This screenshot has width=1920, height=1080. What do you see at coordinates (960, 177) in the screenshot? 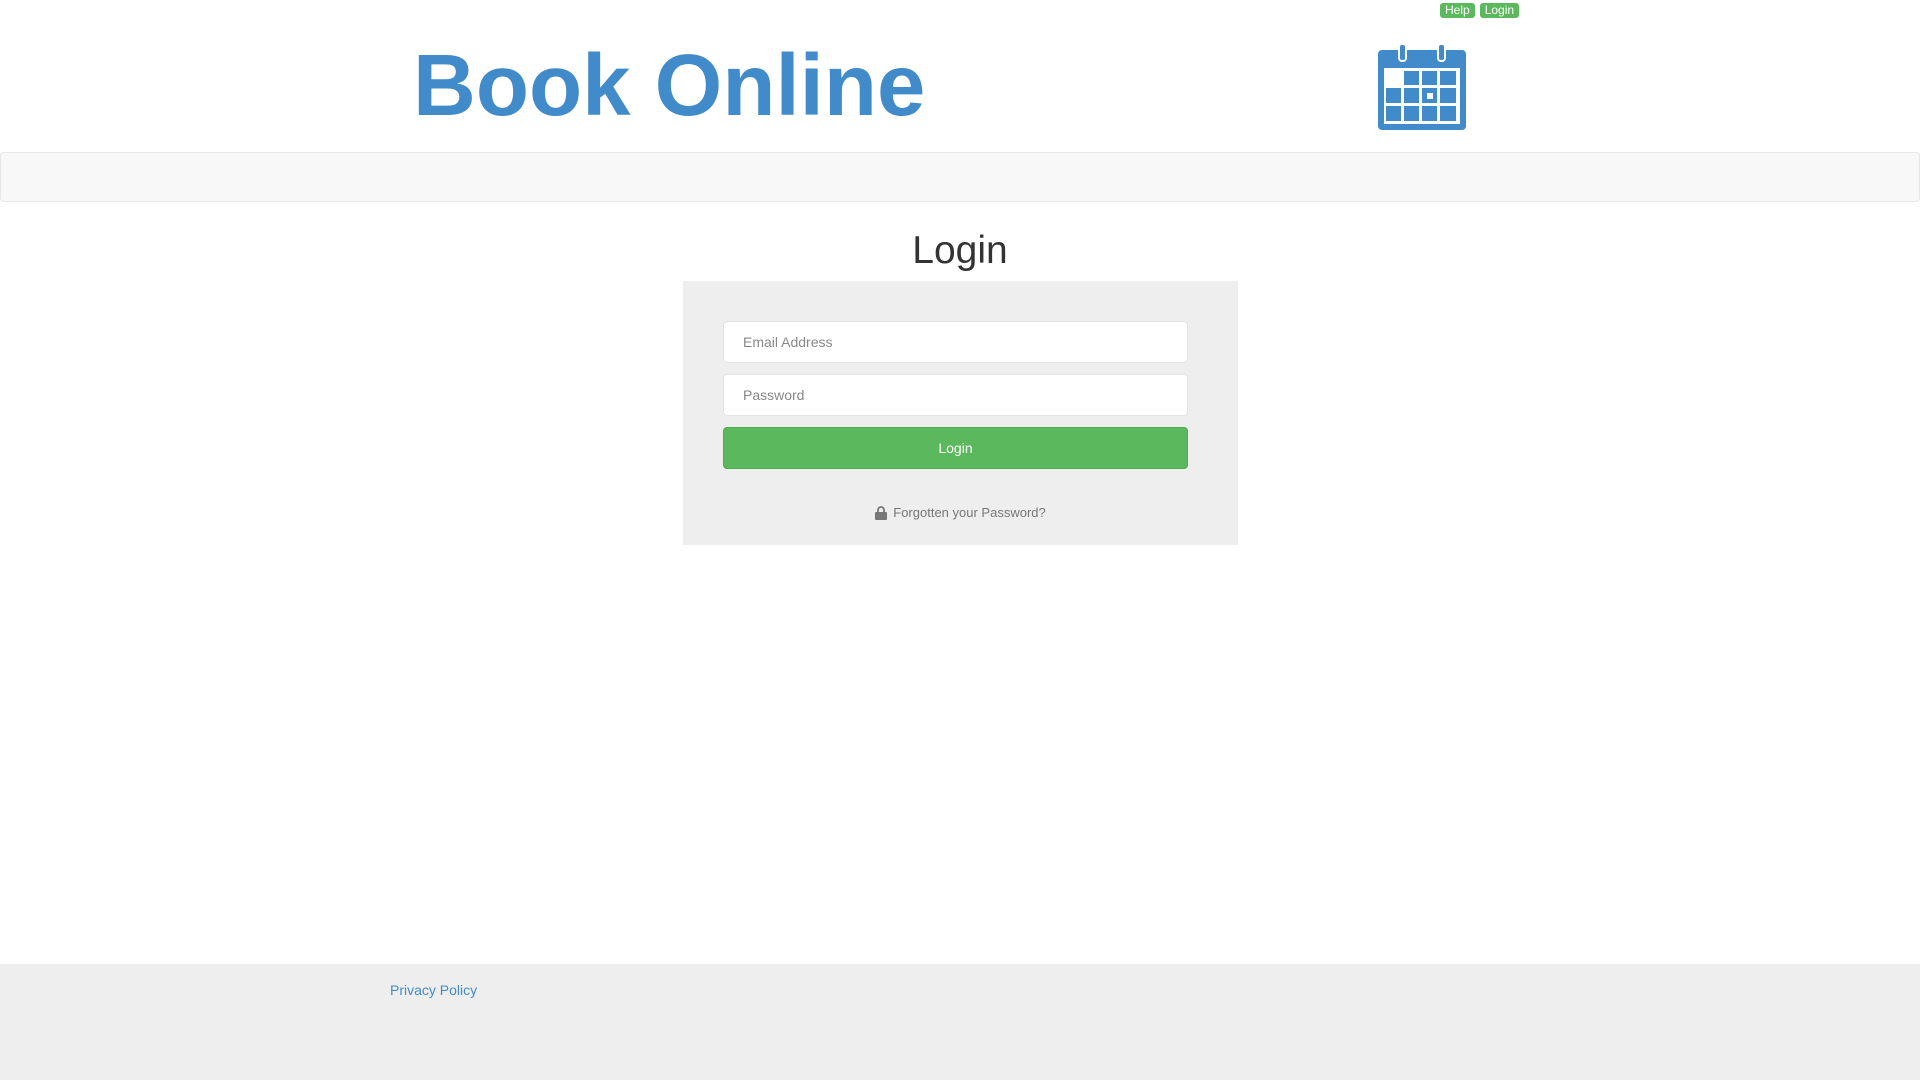
I see `main-navbar` at bounding box center [960, 177].